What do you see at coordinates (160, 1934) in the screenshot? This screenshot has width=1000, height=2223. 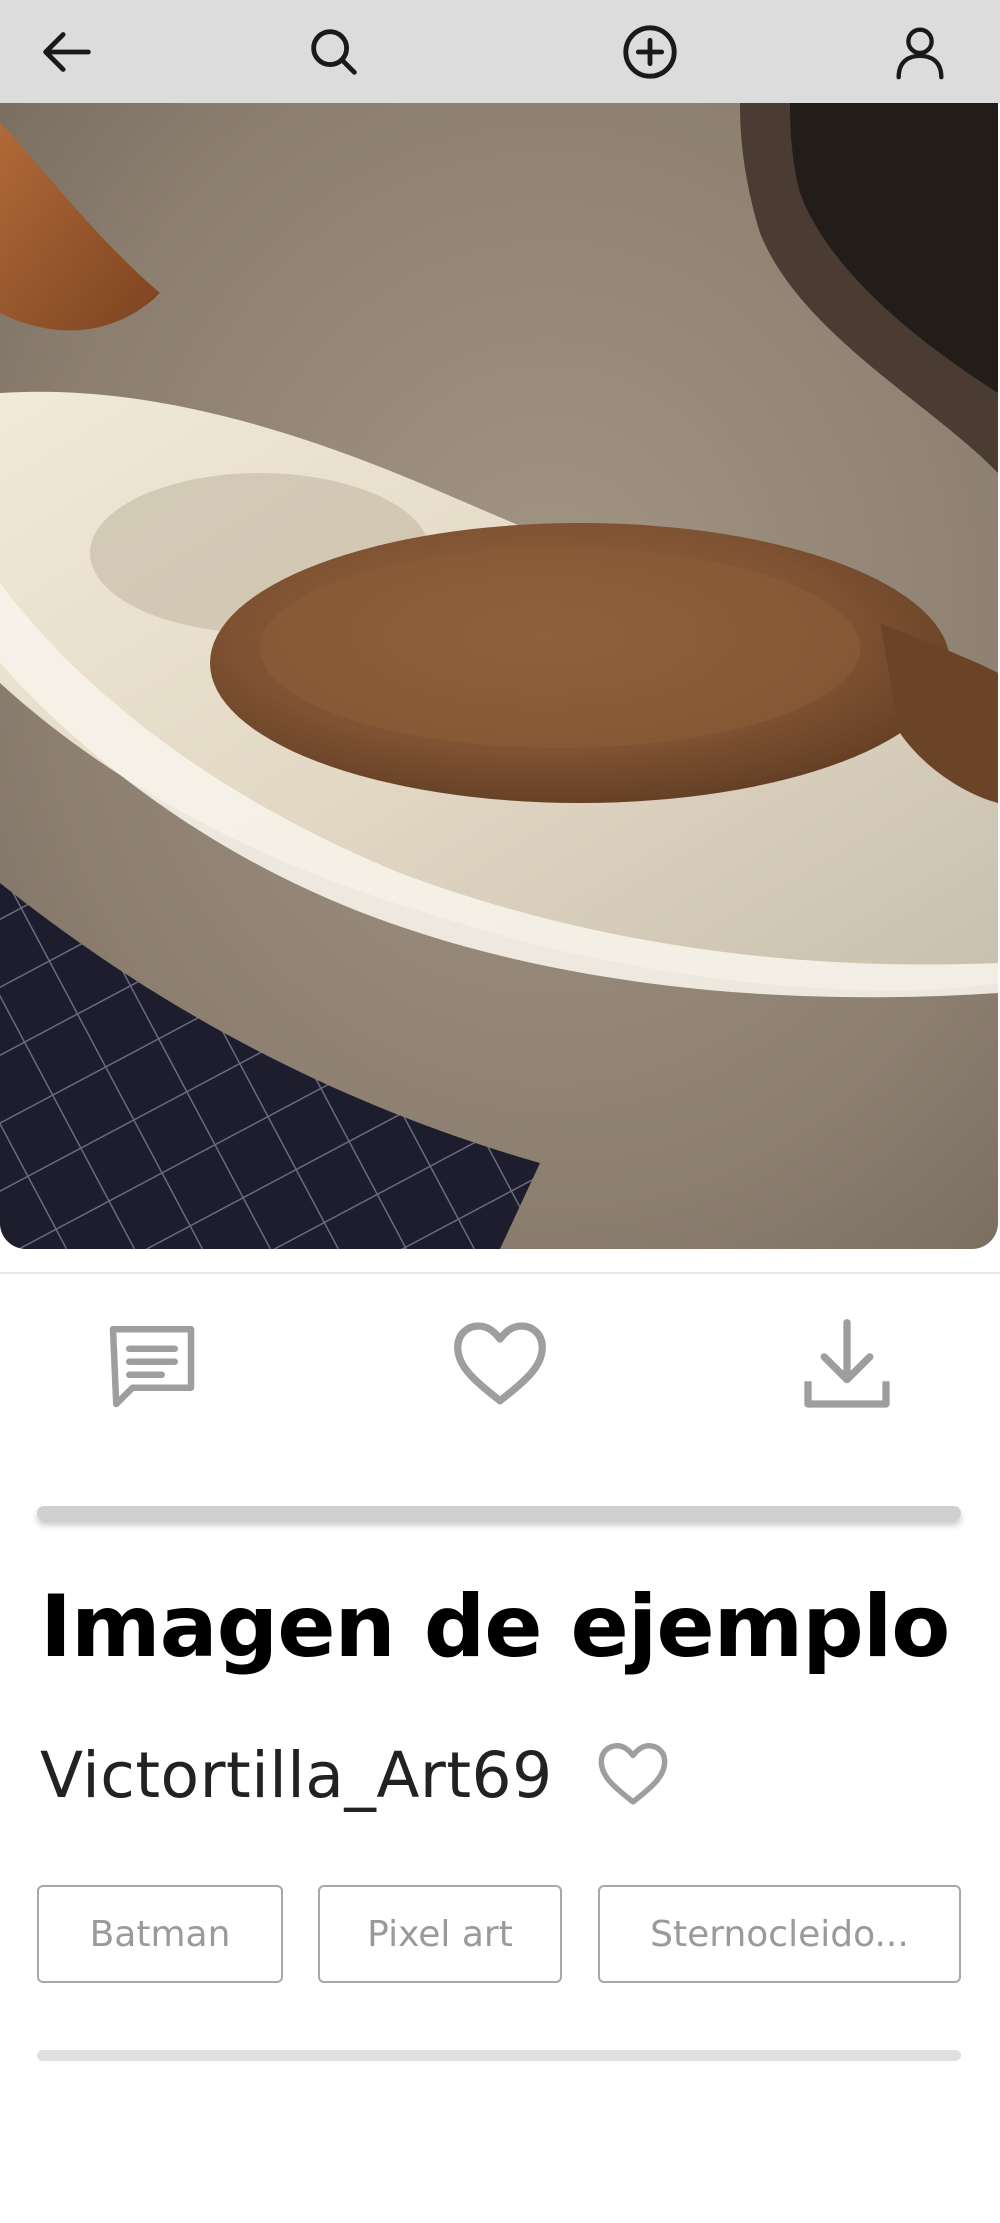 I see `tag-chip: Batman` at bounding box center [160, 1934].